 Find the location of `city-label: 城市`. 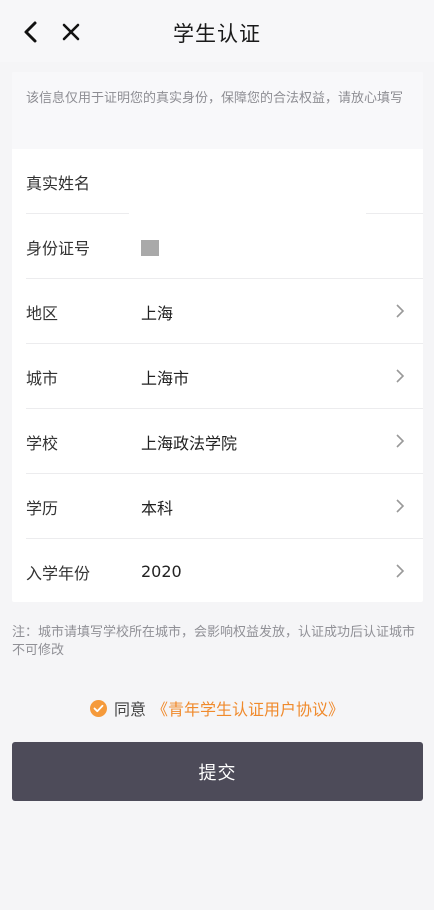

city-label: 城市 is located at coordinates (42, 378).